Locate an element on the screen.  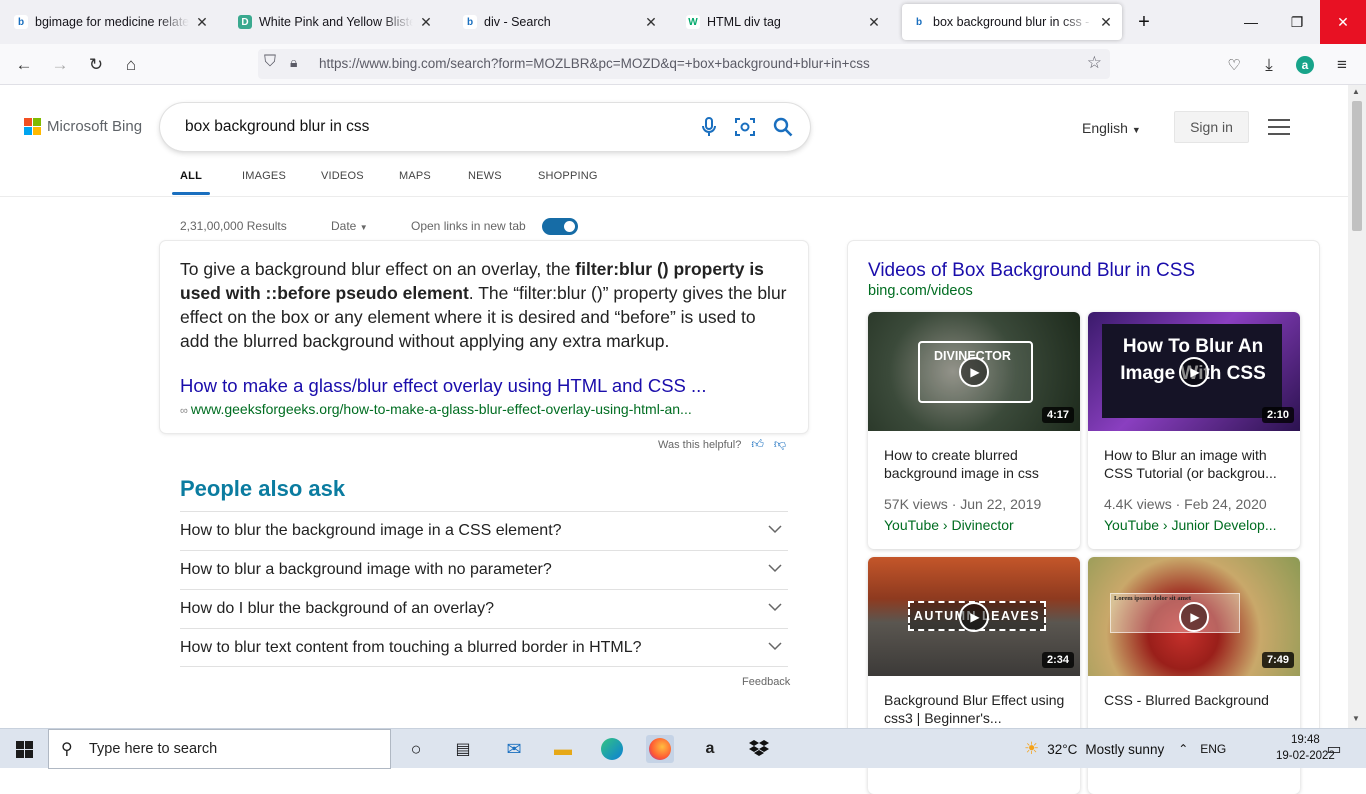
amazon-icon: a is located at coordinates (710, 749).